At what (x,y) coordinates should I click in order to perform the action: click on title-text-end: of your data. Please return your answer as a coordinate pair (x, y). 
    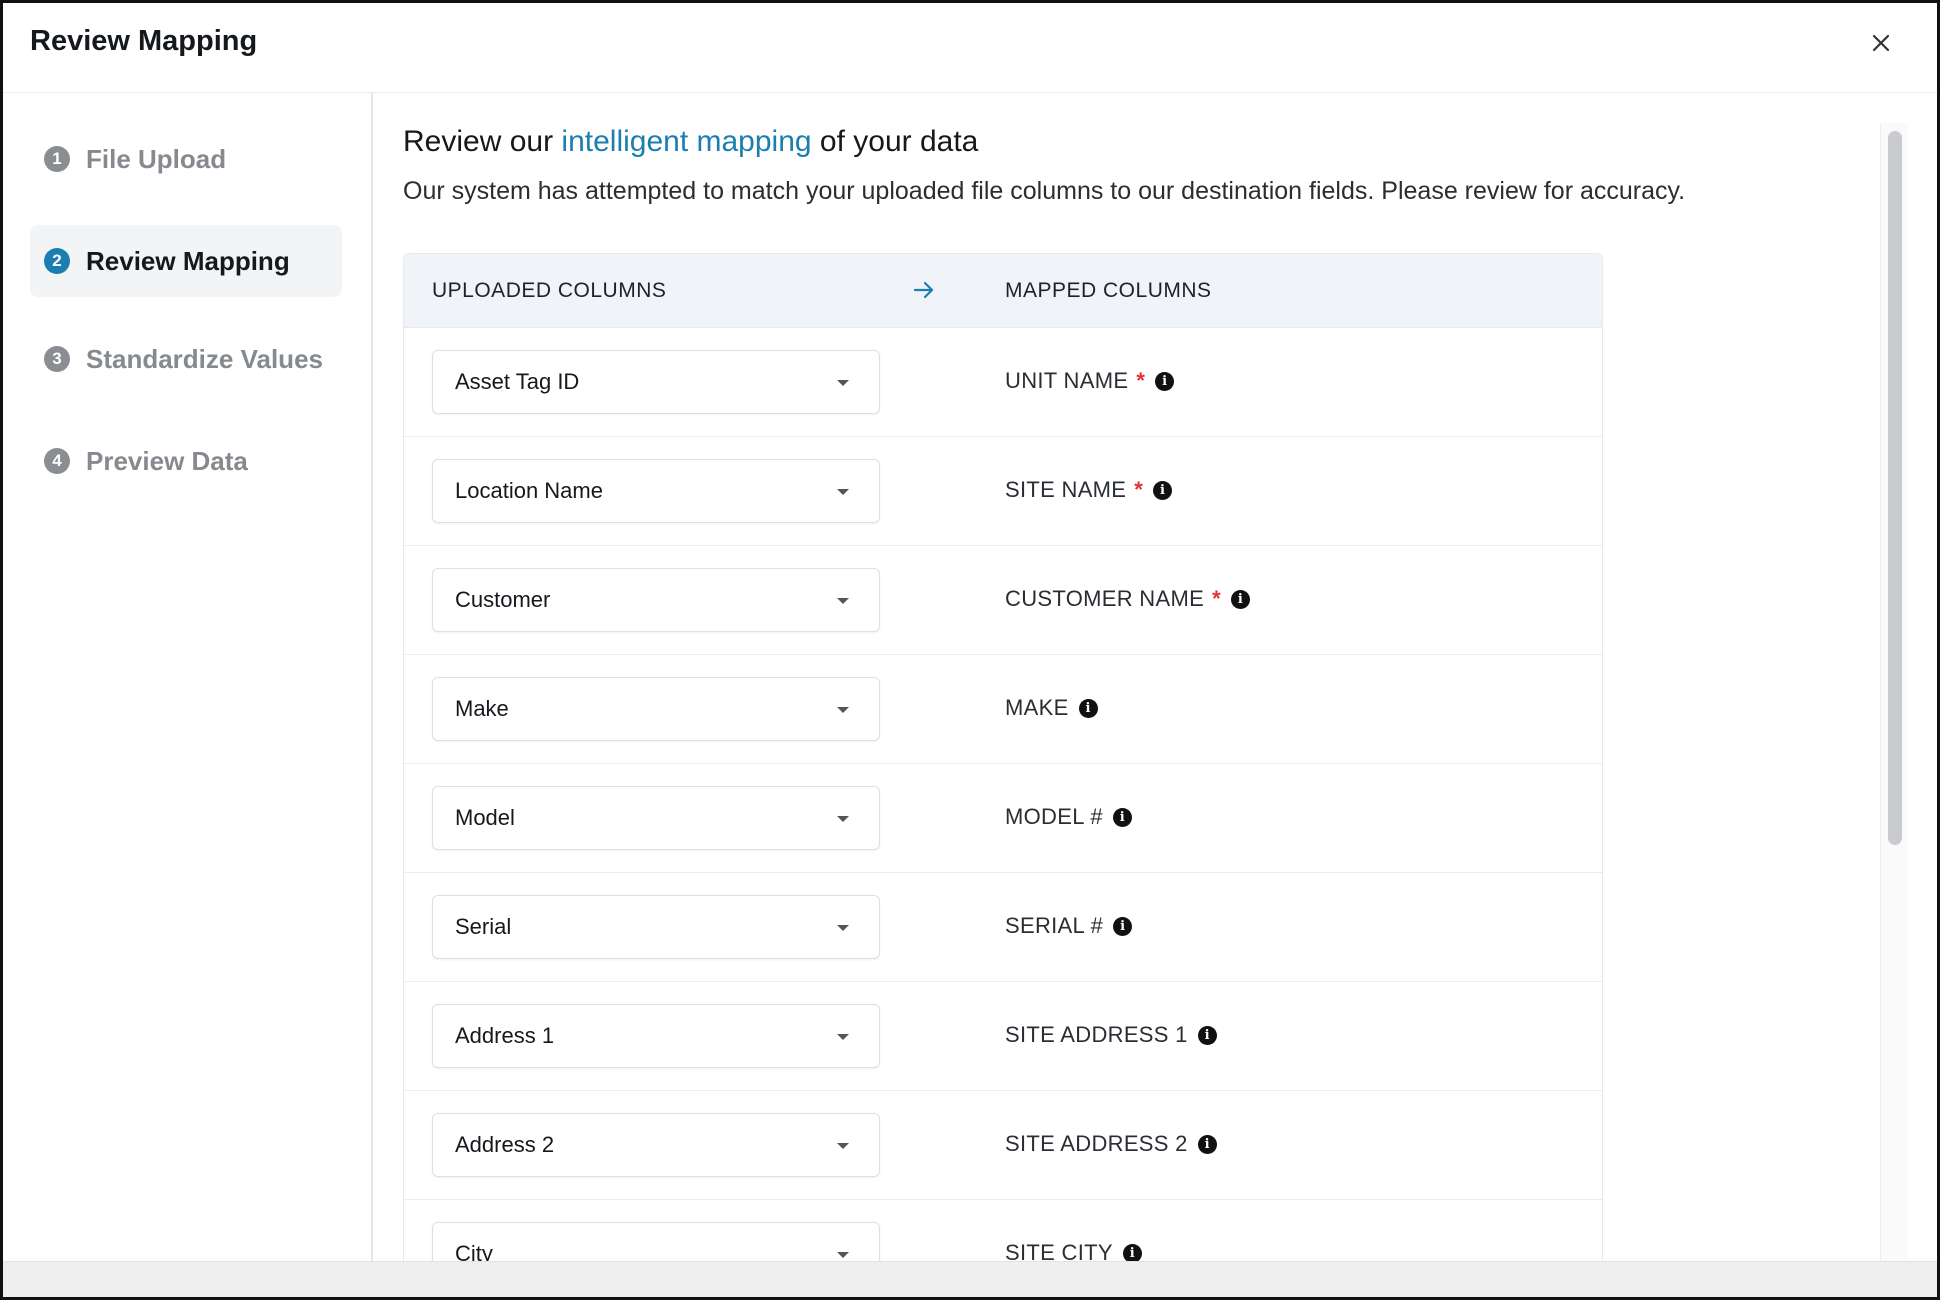
    Looking at the image, I should click on (895, 141).